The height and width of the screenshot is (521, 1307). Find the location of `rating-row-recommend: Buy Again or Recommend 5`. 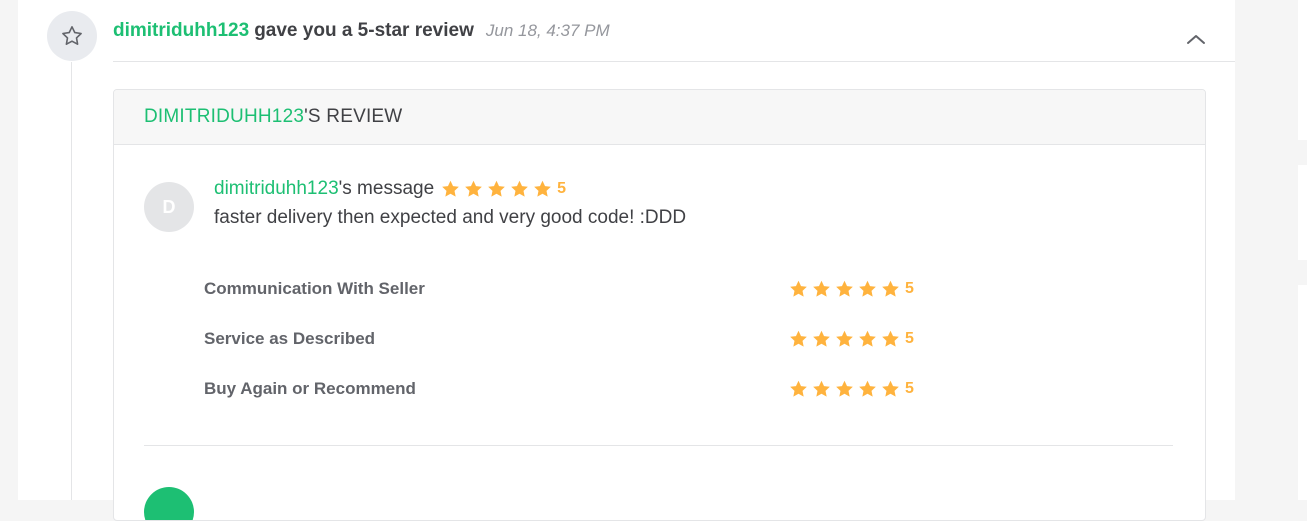

rating-row-recommend: Buy Again or Recommend 5 is located at coordinates (564, 389).